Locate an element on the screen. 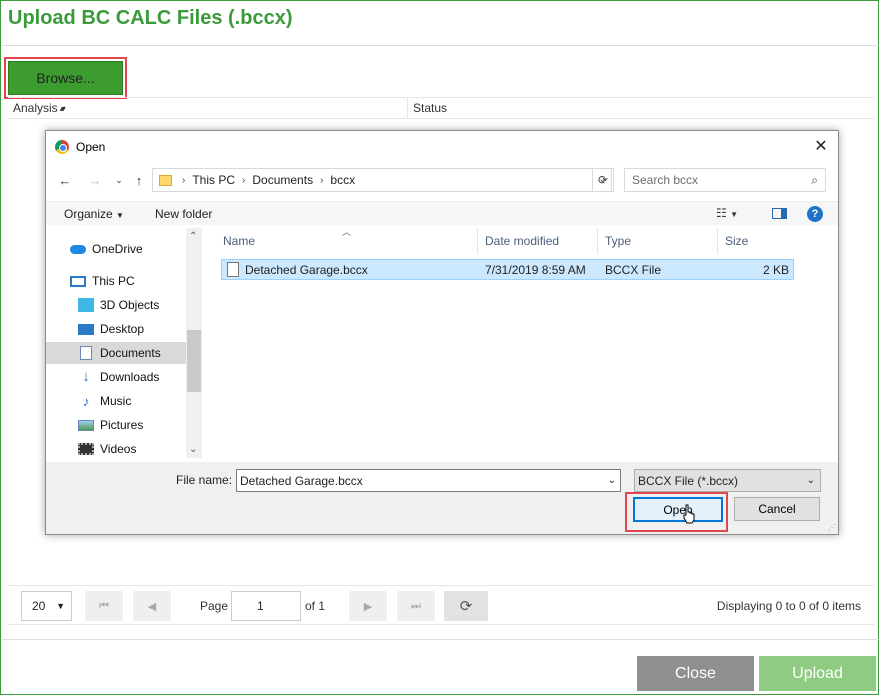  chrome-icon is located at coordinates (62, 147).